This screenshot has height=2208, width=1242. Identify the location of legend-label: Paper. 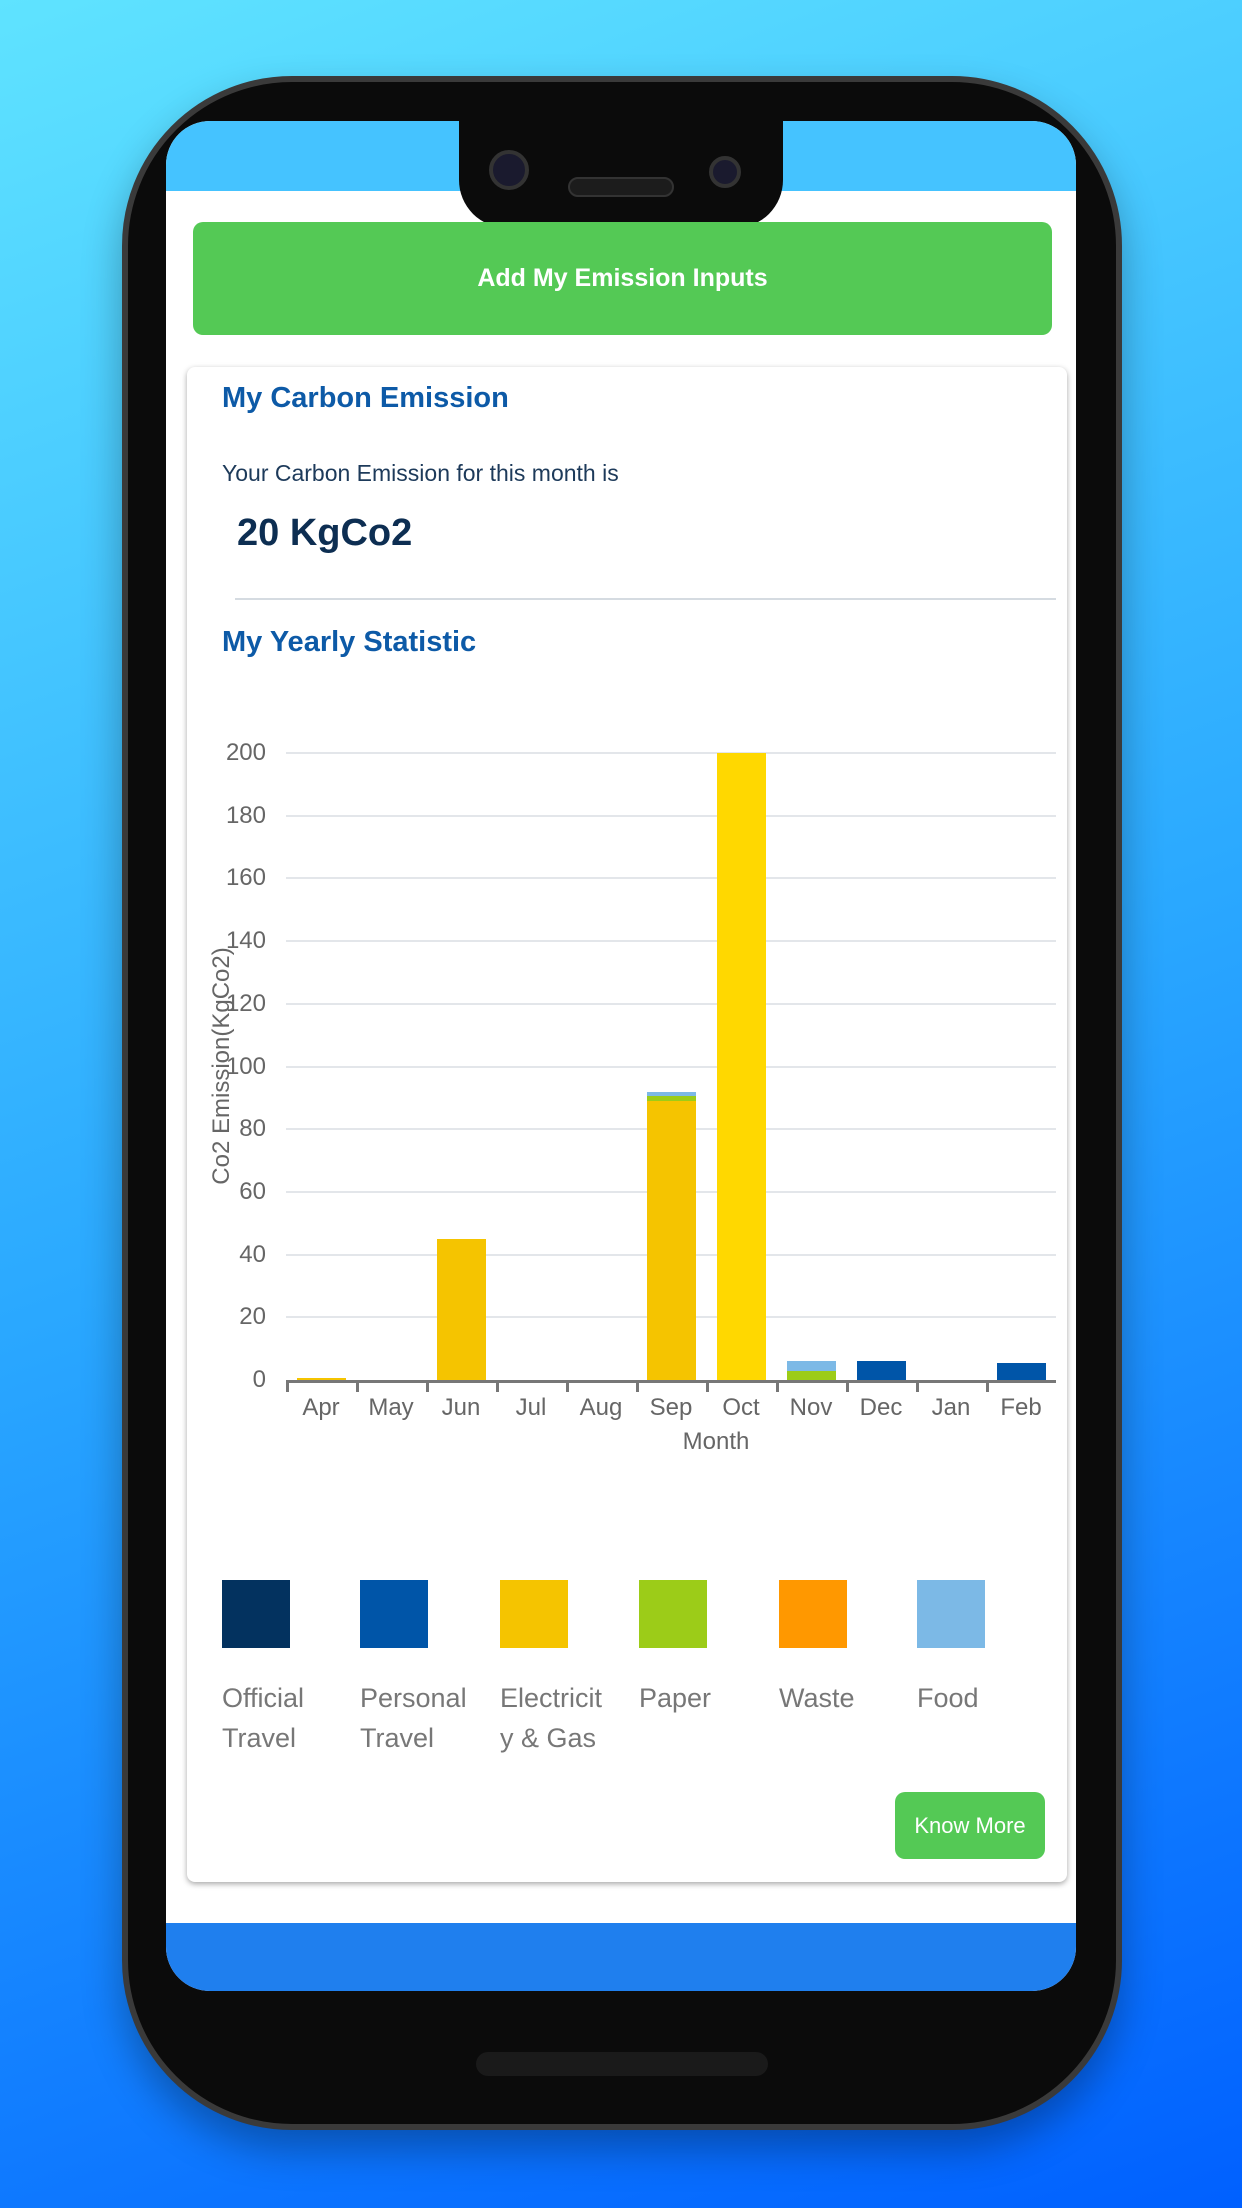
(675, 1698).